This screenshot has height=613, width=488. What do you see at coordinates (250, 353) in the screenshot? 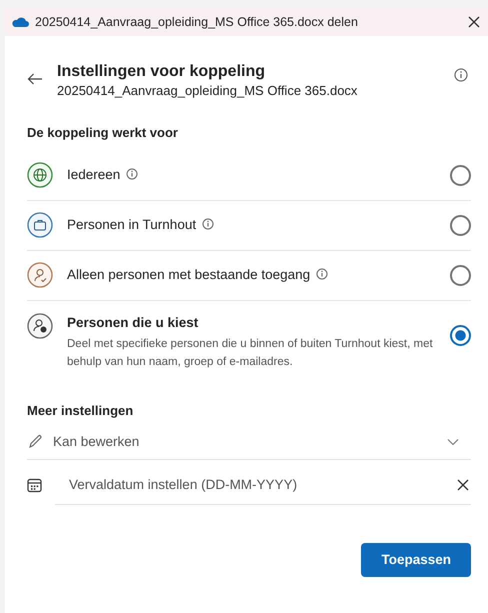
I see `option-description: Deel met specifieke personen die u binnen of buiten Turnhout kiest, met behulp van hun naam, groep of e-mailadres.` at bounding box center [250, 353].